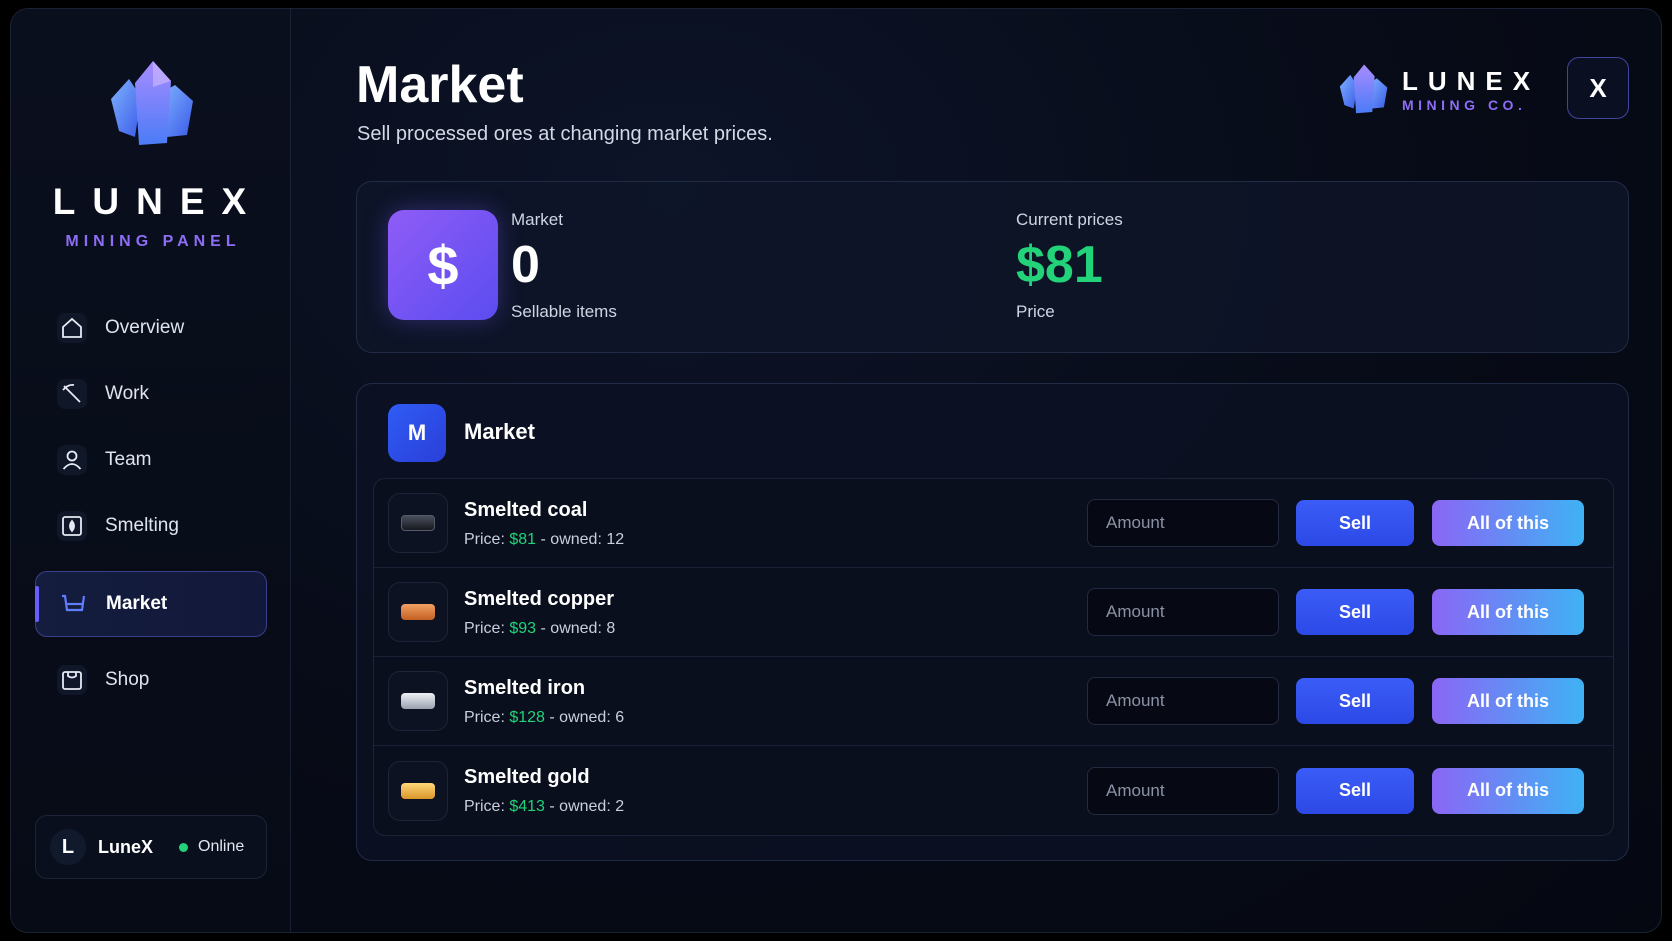 The width and height of the screenshot is (1672, 941). Describe the element at coordinates (526, 510) in the screenshot. I see `item-name: Smelted coal` at that location.